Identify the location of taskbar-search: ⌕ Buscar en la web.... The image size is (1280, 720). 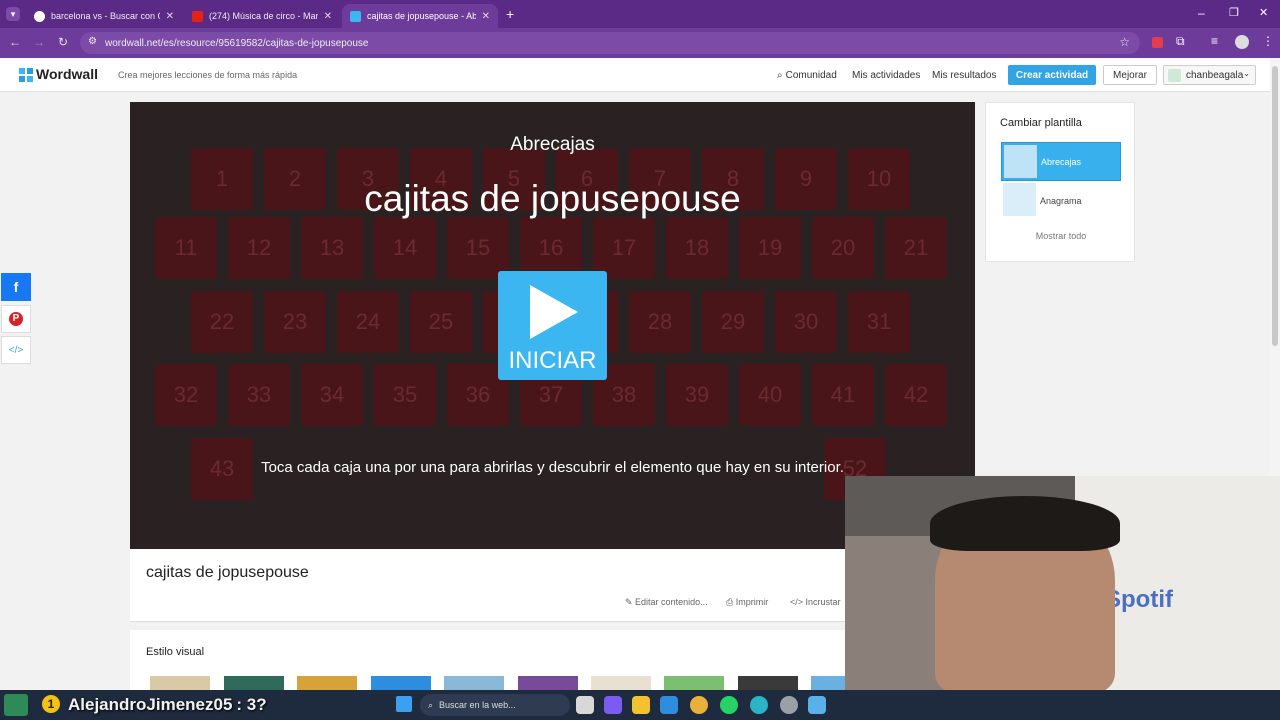
(495, 705).